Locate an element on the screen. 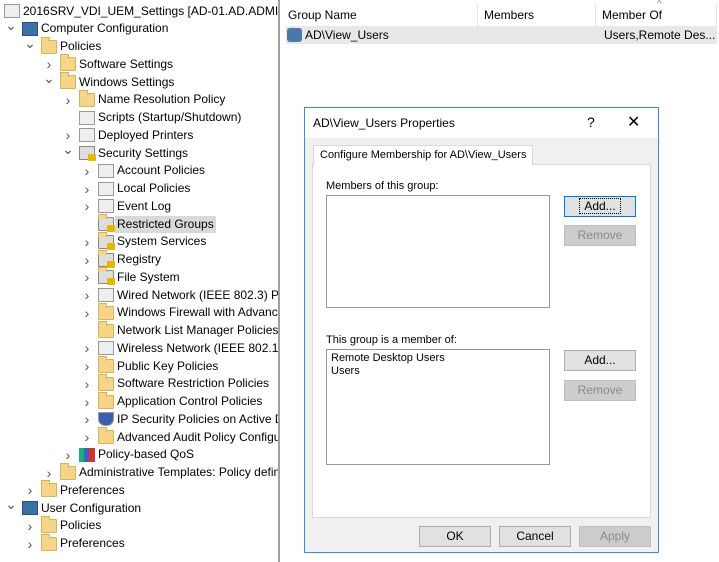  chart-icon is located at coordinates (87, 454).